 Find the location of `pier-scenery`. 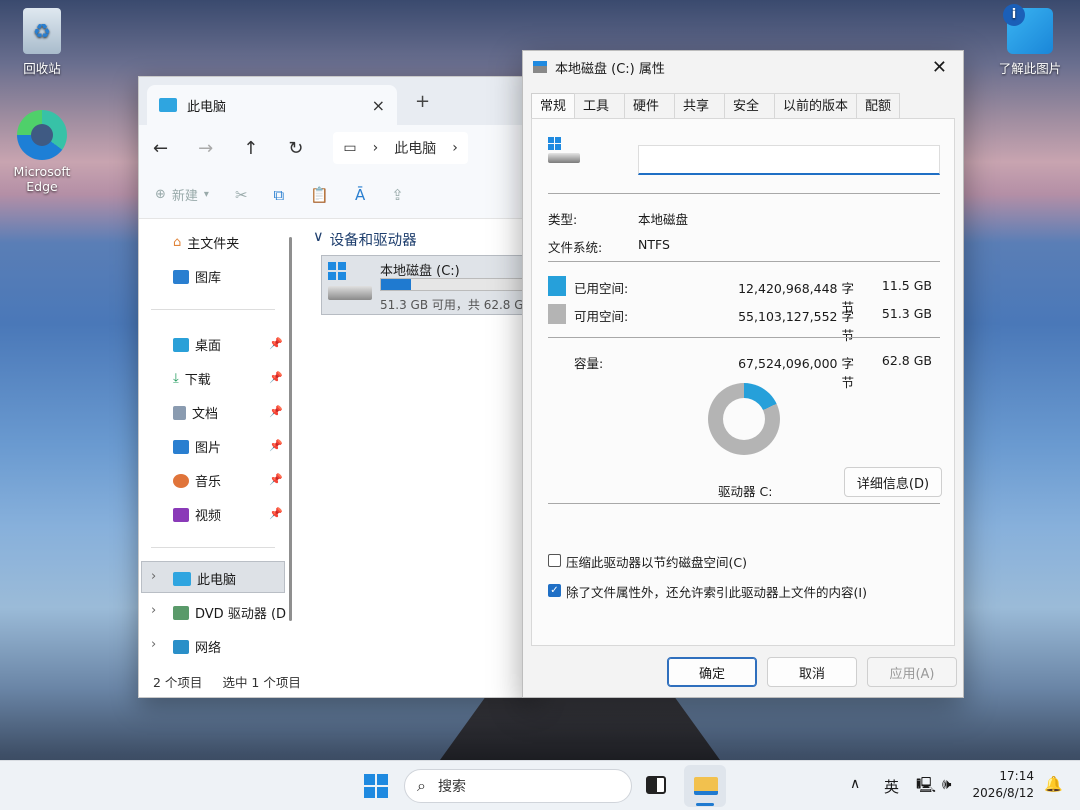

pier-scenery is located at coordinates (580, 725).